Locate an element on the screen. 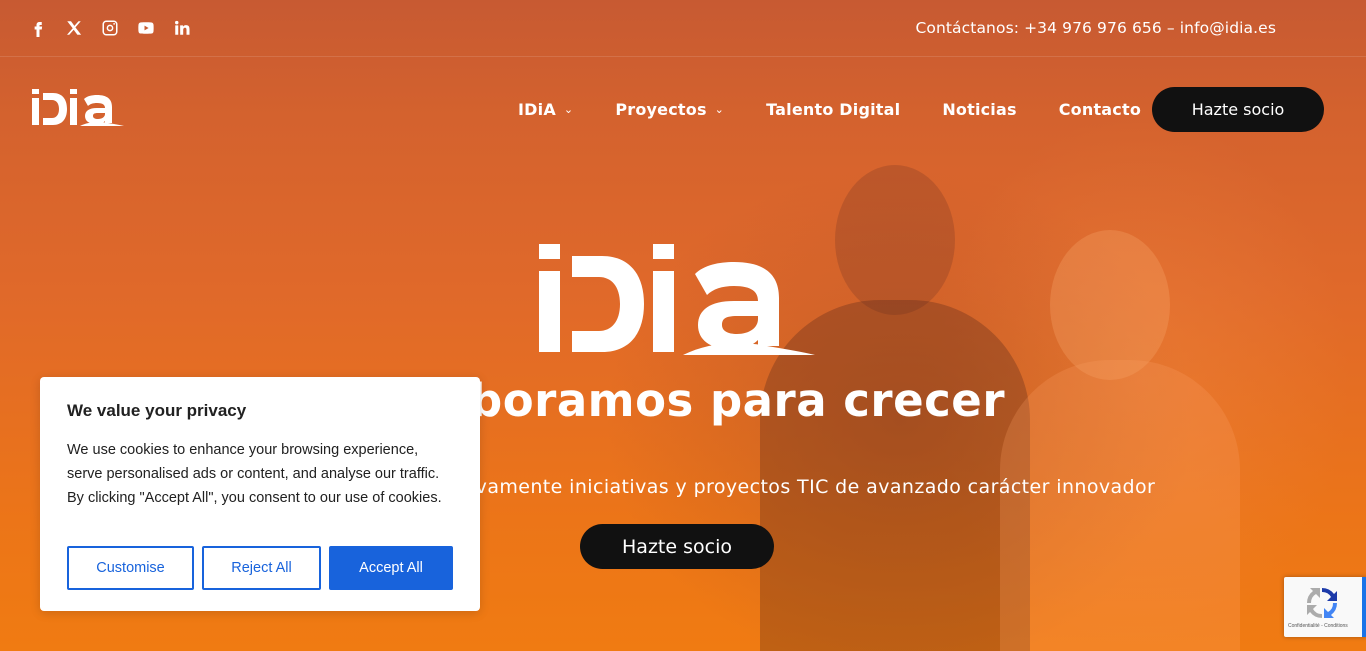 Image resolution: width=1366 pixels, height=651 pixels. nav-item-label: Talento Digital is located at coordinates (833, 109).